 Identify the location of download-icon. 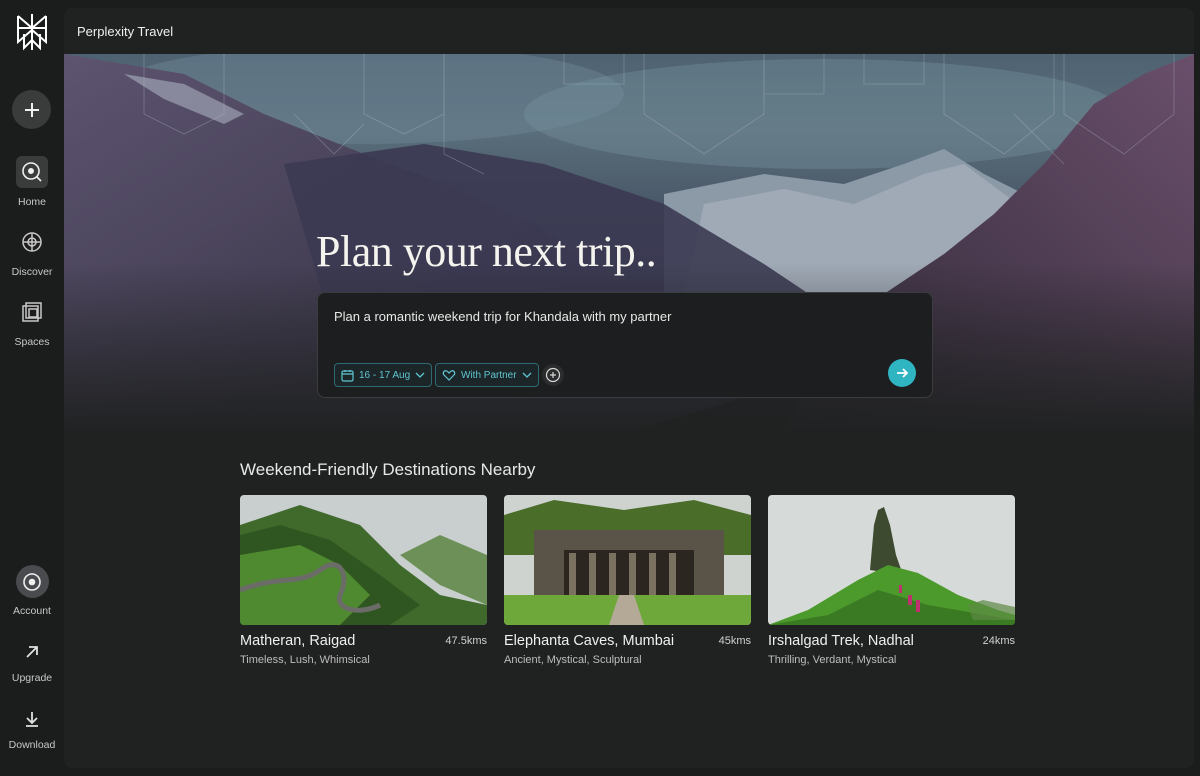
(32, 719).